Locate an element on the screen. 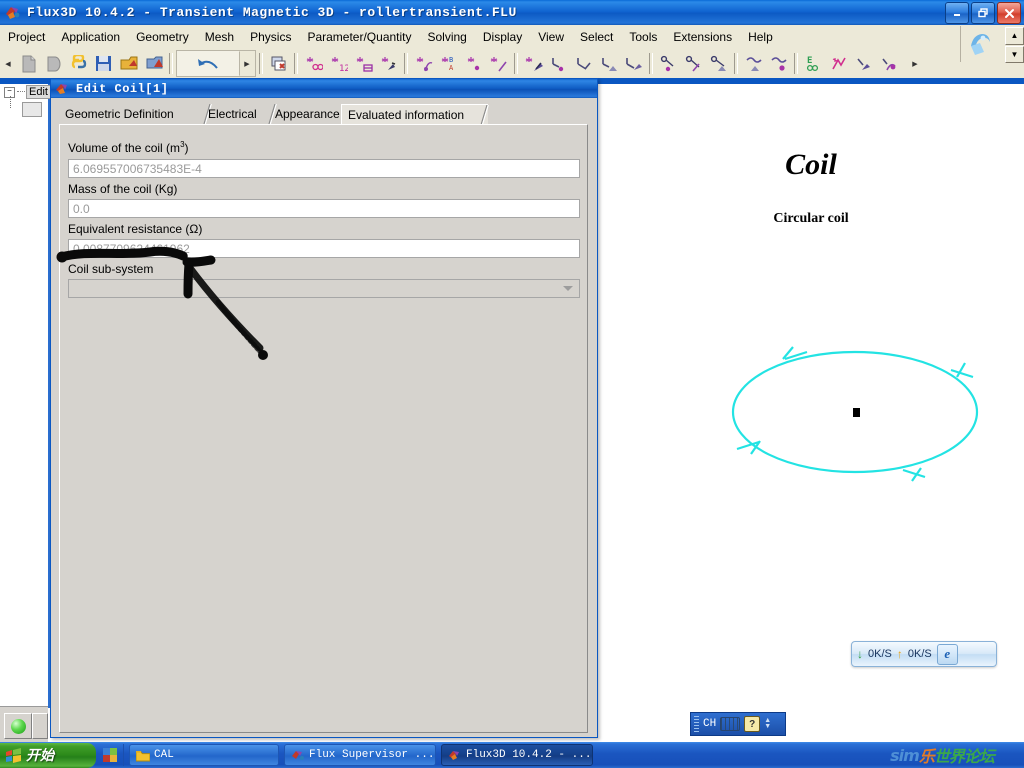 Image resolution: width=1024 pixels, height=768 pixels. caret-down-icon: ▼ is located at coordinates (768, 726).